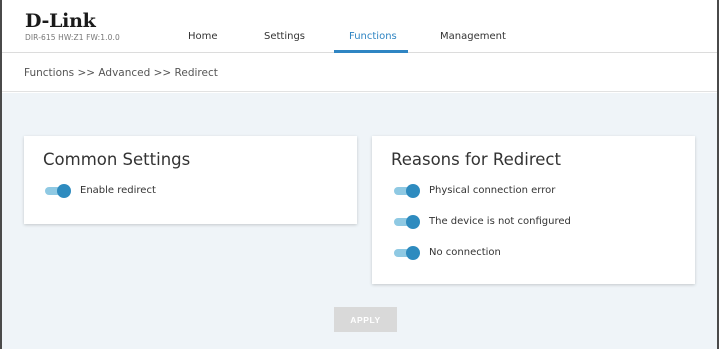 This screenshot has width=719, height=349. I want to click on device-not-configured-toggle, so click(407, 222).